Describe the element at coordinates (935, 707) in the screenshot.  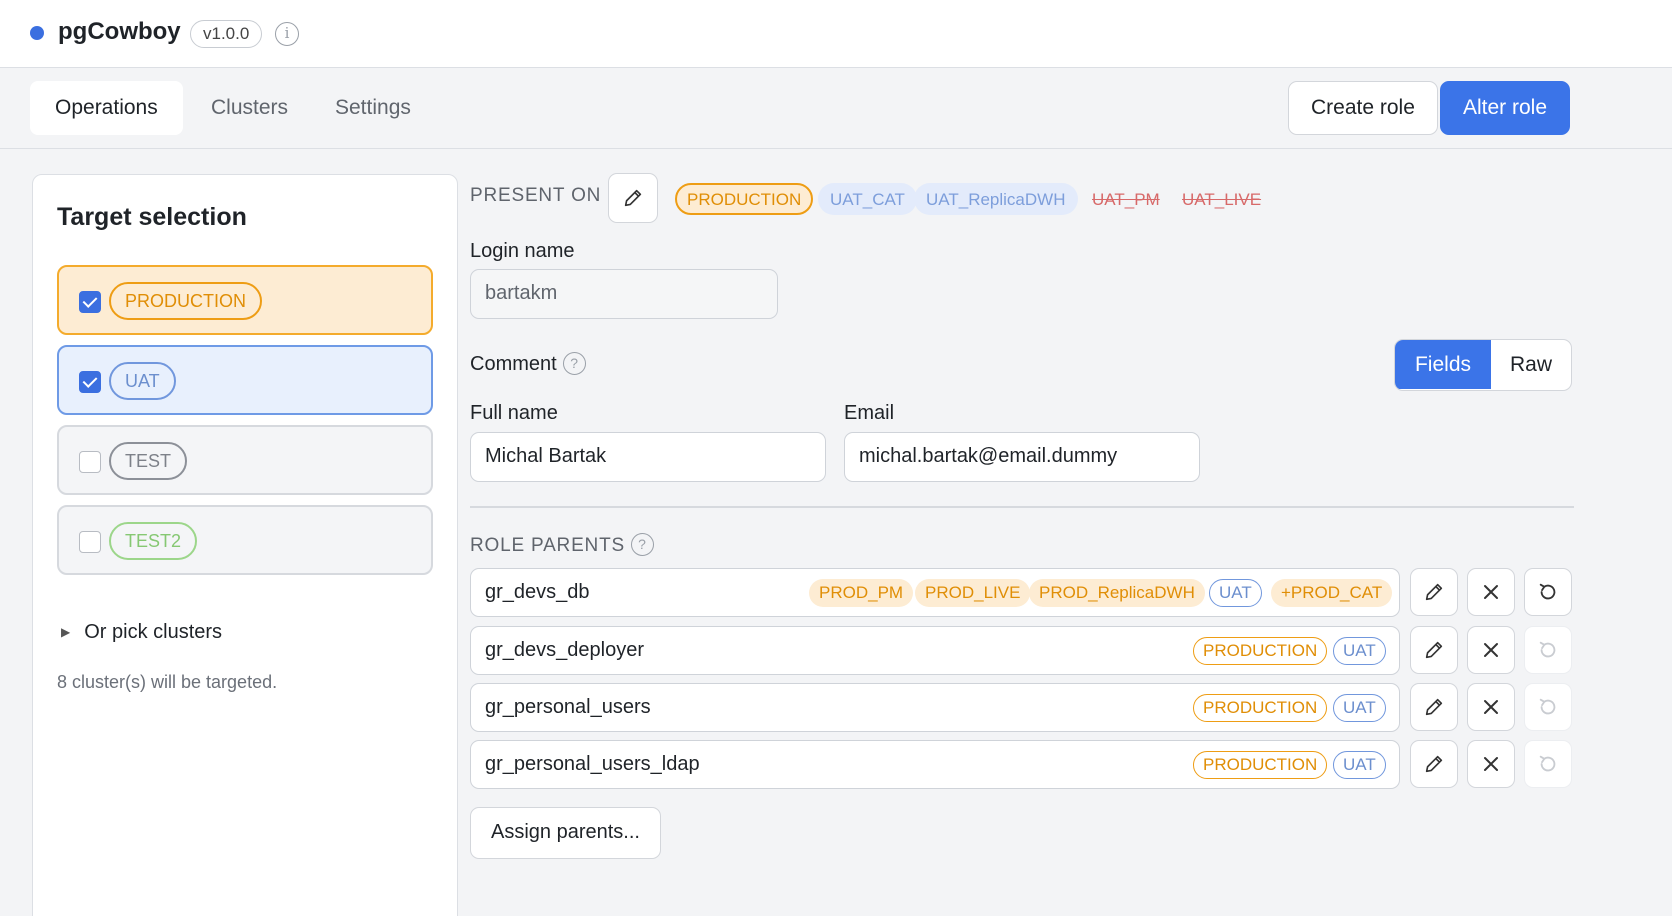
I see `role-parent-row: gr_personal_users PRODUCTION UAT` at that location.